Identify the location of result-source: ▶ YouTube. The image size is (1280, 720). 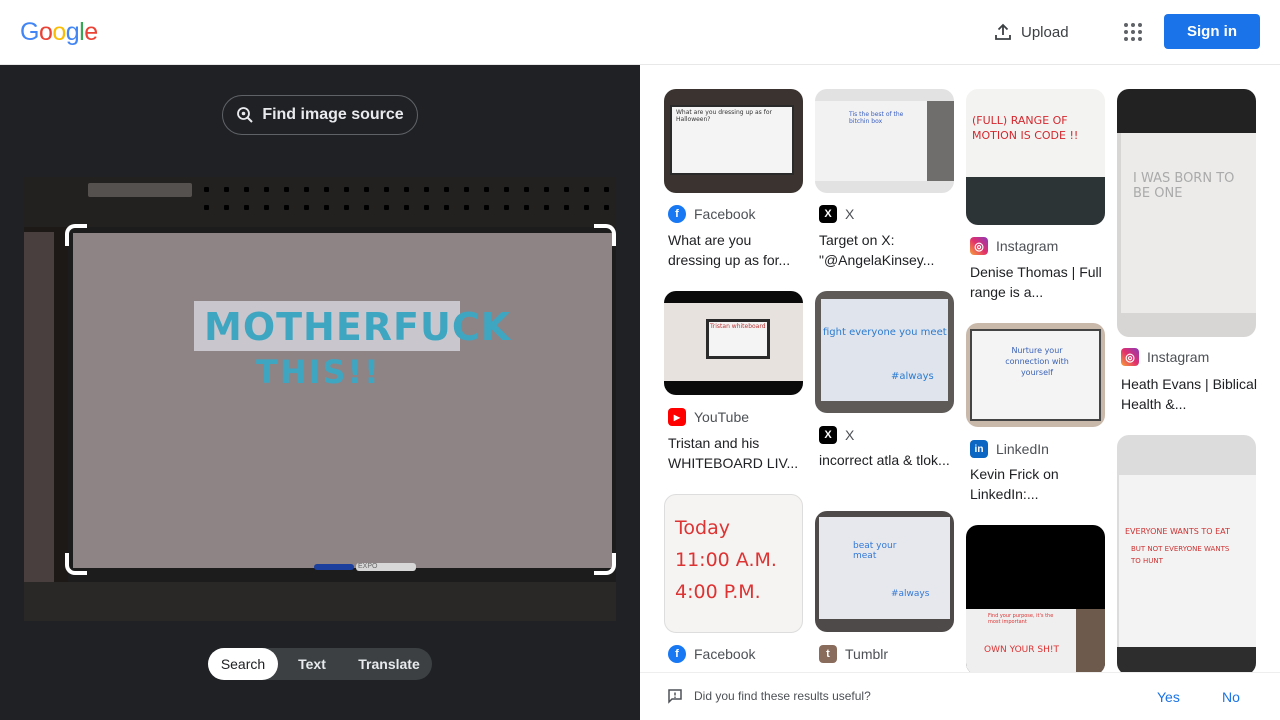
(708, 417).